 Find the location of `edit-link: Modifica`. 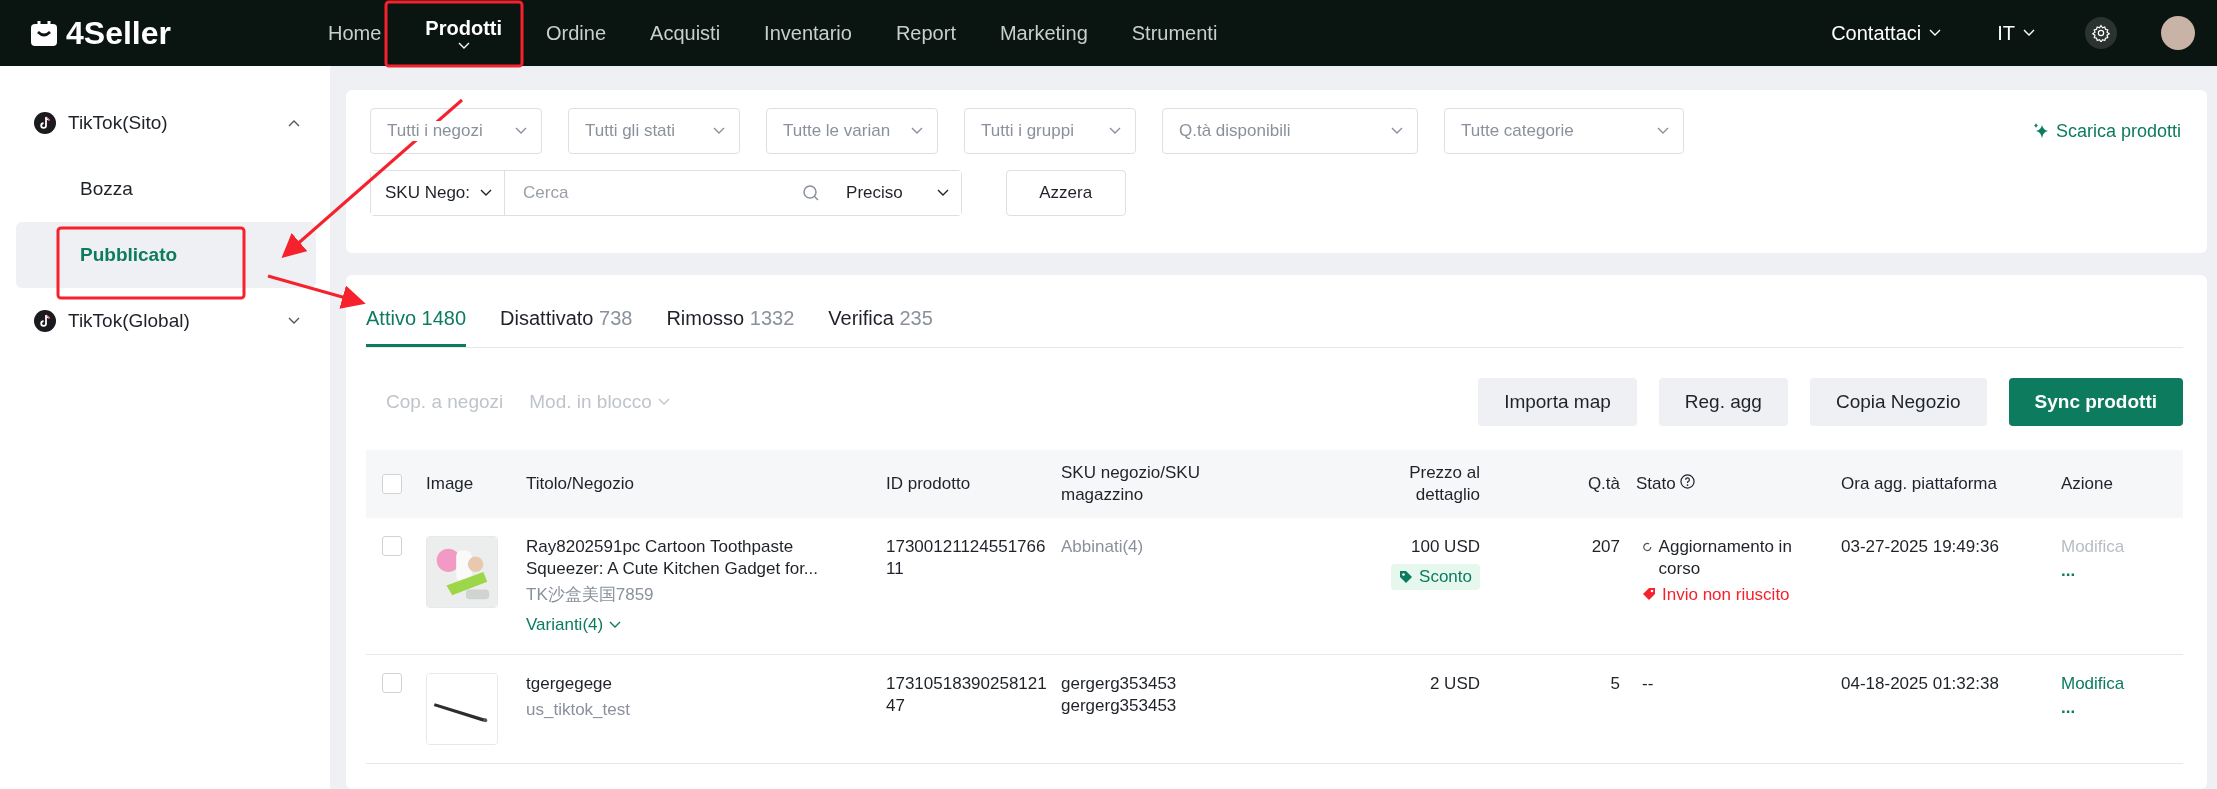

edit-link: Modifica is located at coordinates (2093, 684).